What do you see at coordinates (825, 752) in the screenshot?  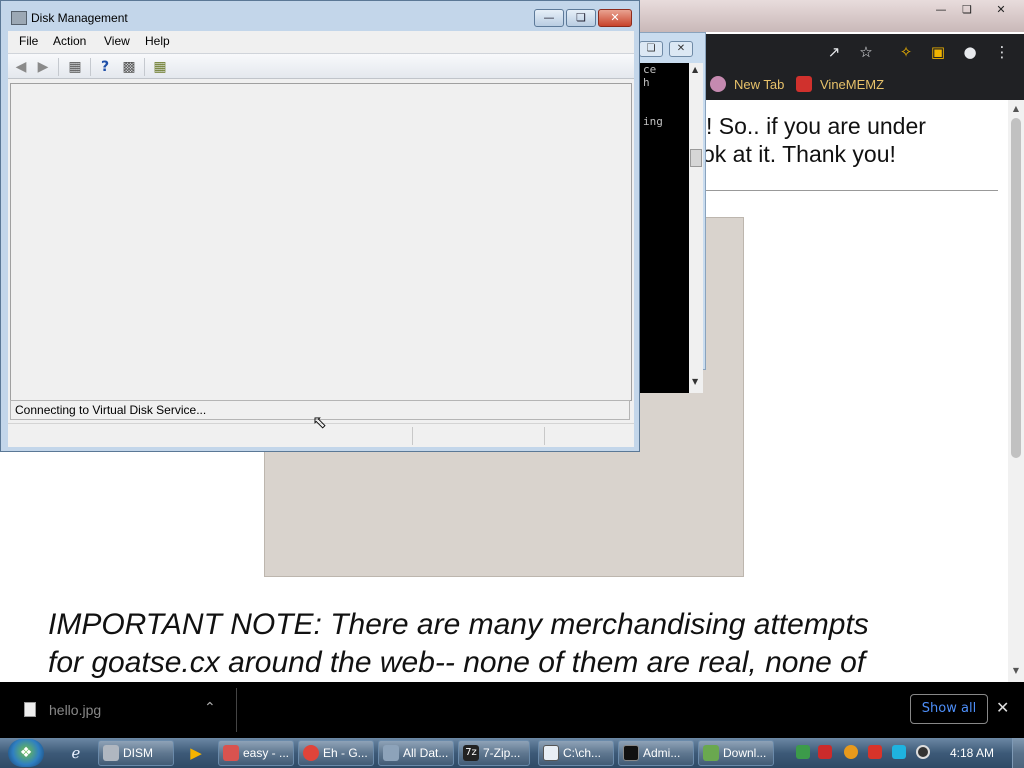 I see `tray-v-icon` at bounding box center [825, 752].